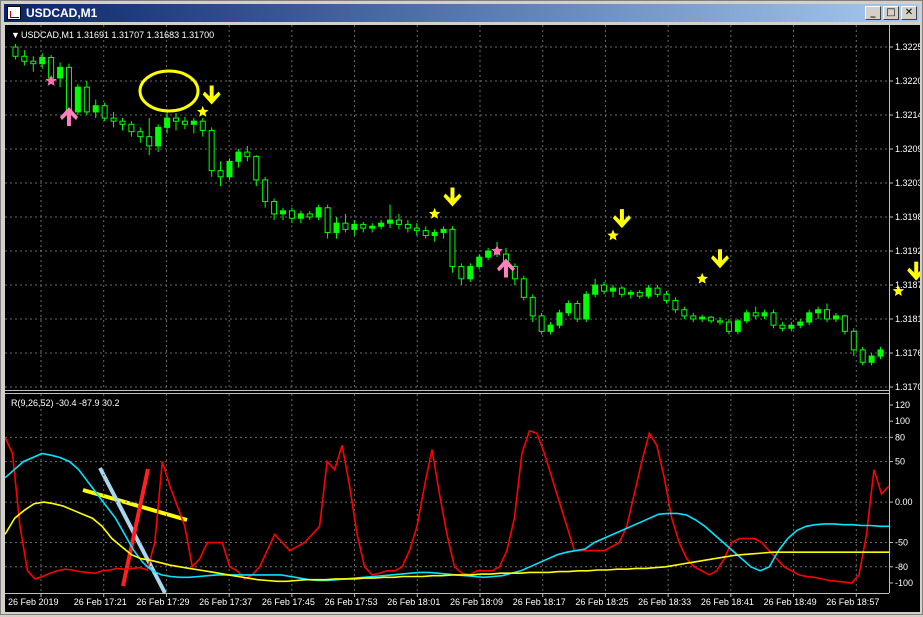 The width and height of the screenshot is (923, 617). What do you see at coordinates (907, 115) in the screenshot?
I see `price-tick-label: 1.32145` at bounding box center [907, 115].